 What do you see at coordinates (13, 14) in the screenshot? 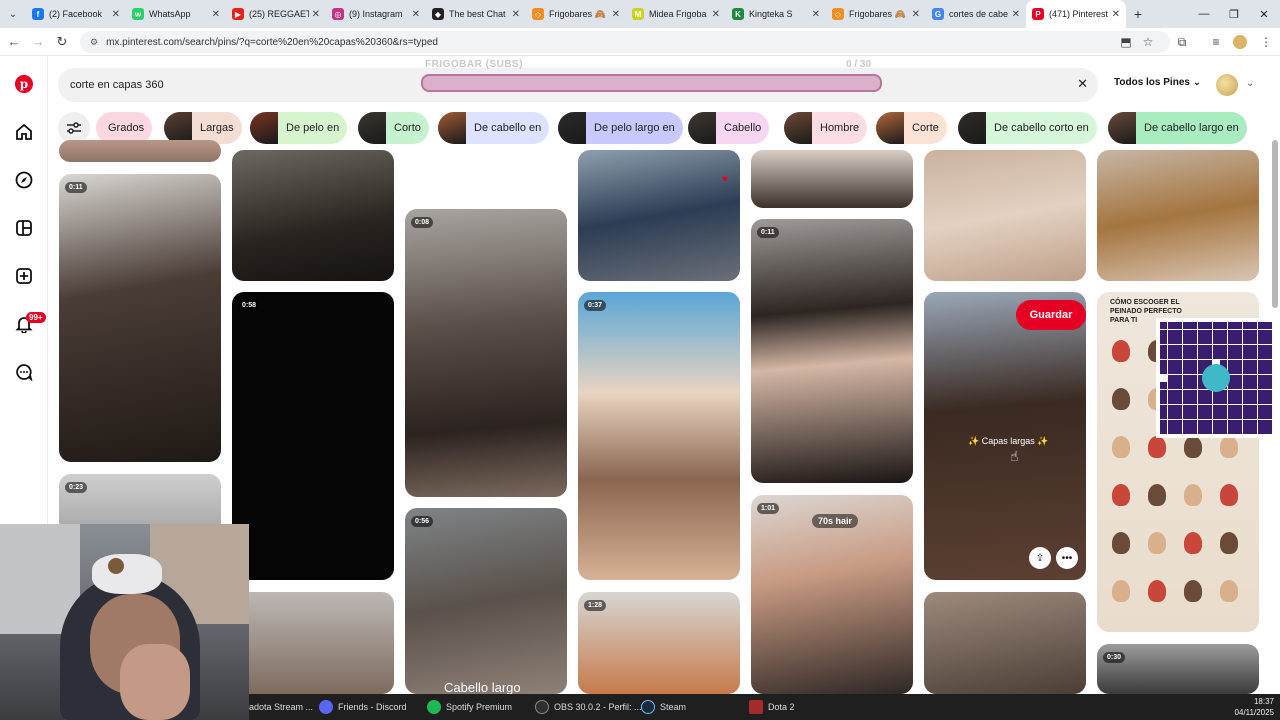
I see `tab-search-button: ⌄` at bounding box center [13, 14].